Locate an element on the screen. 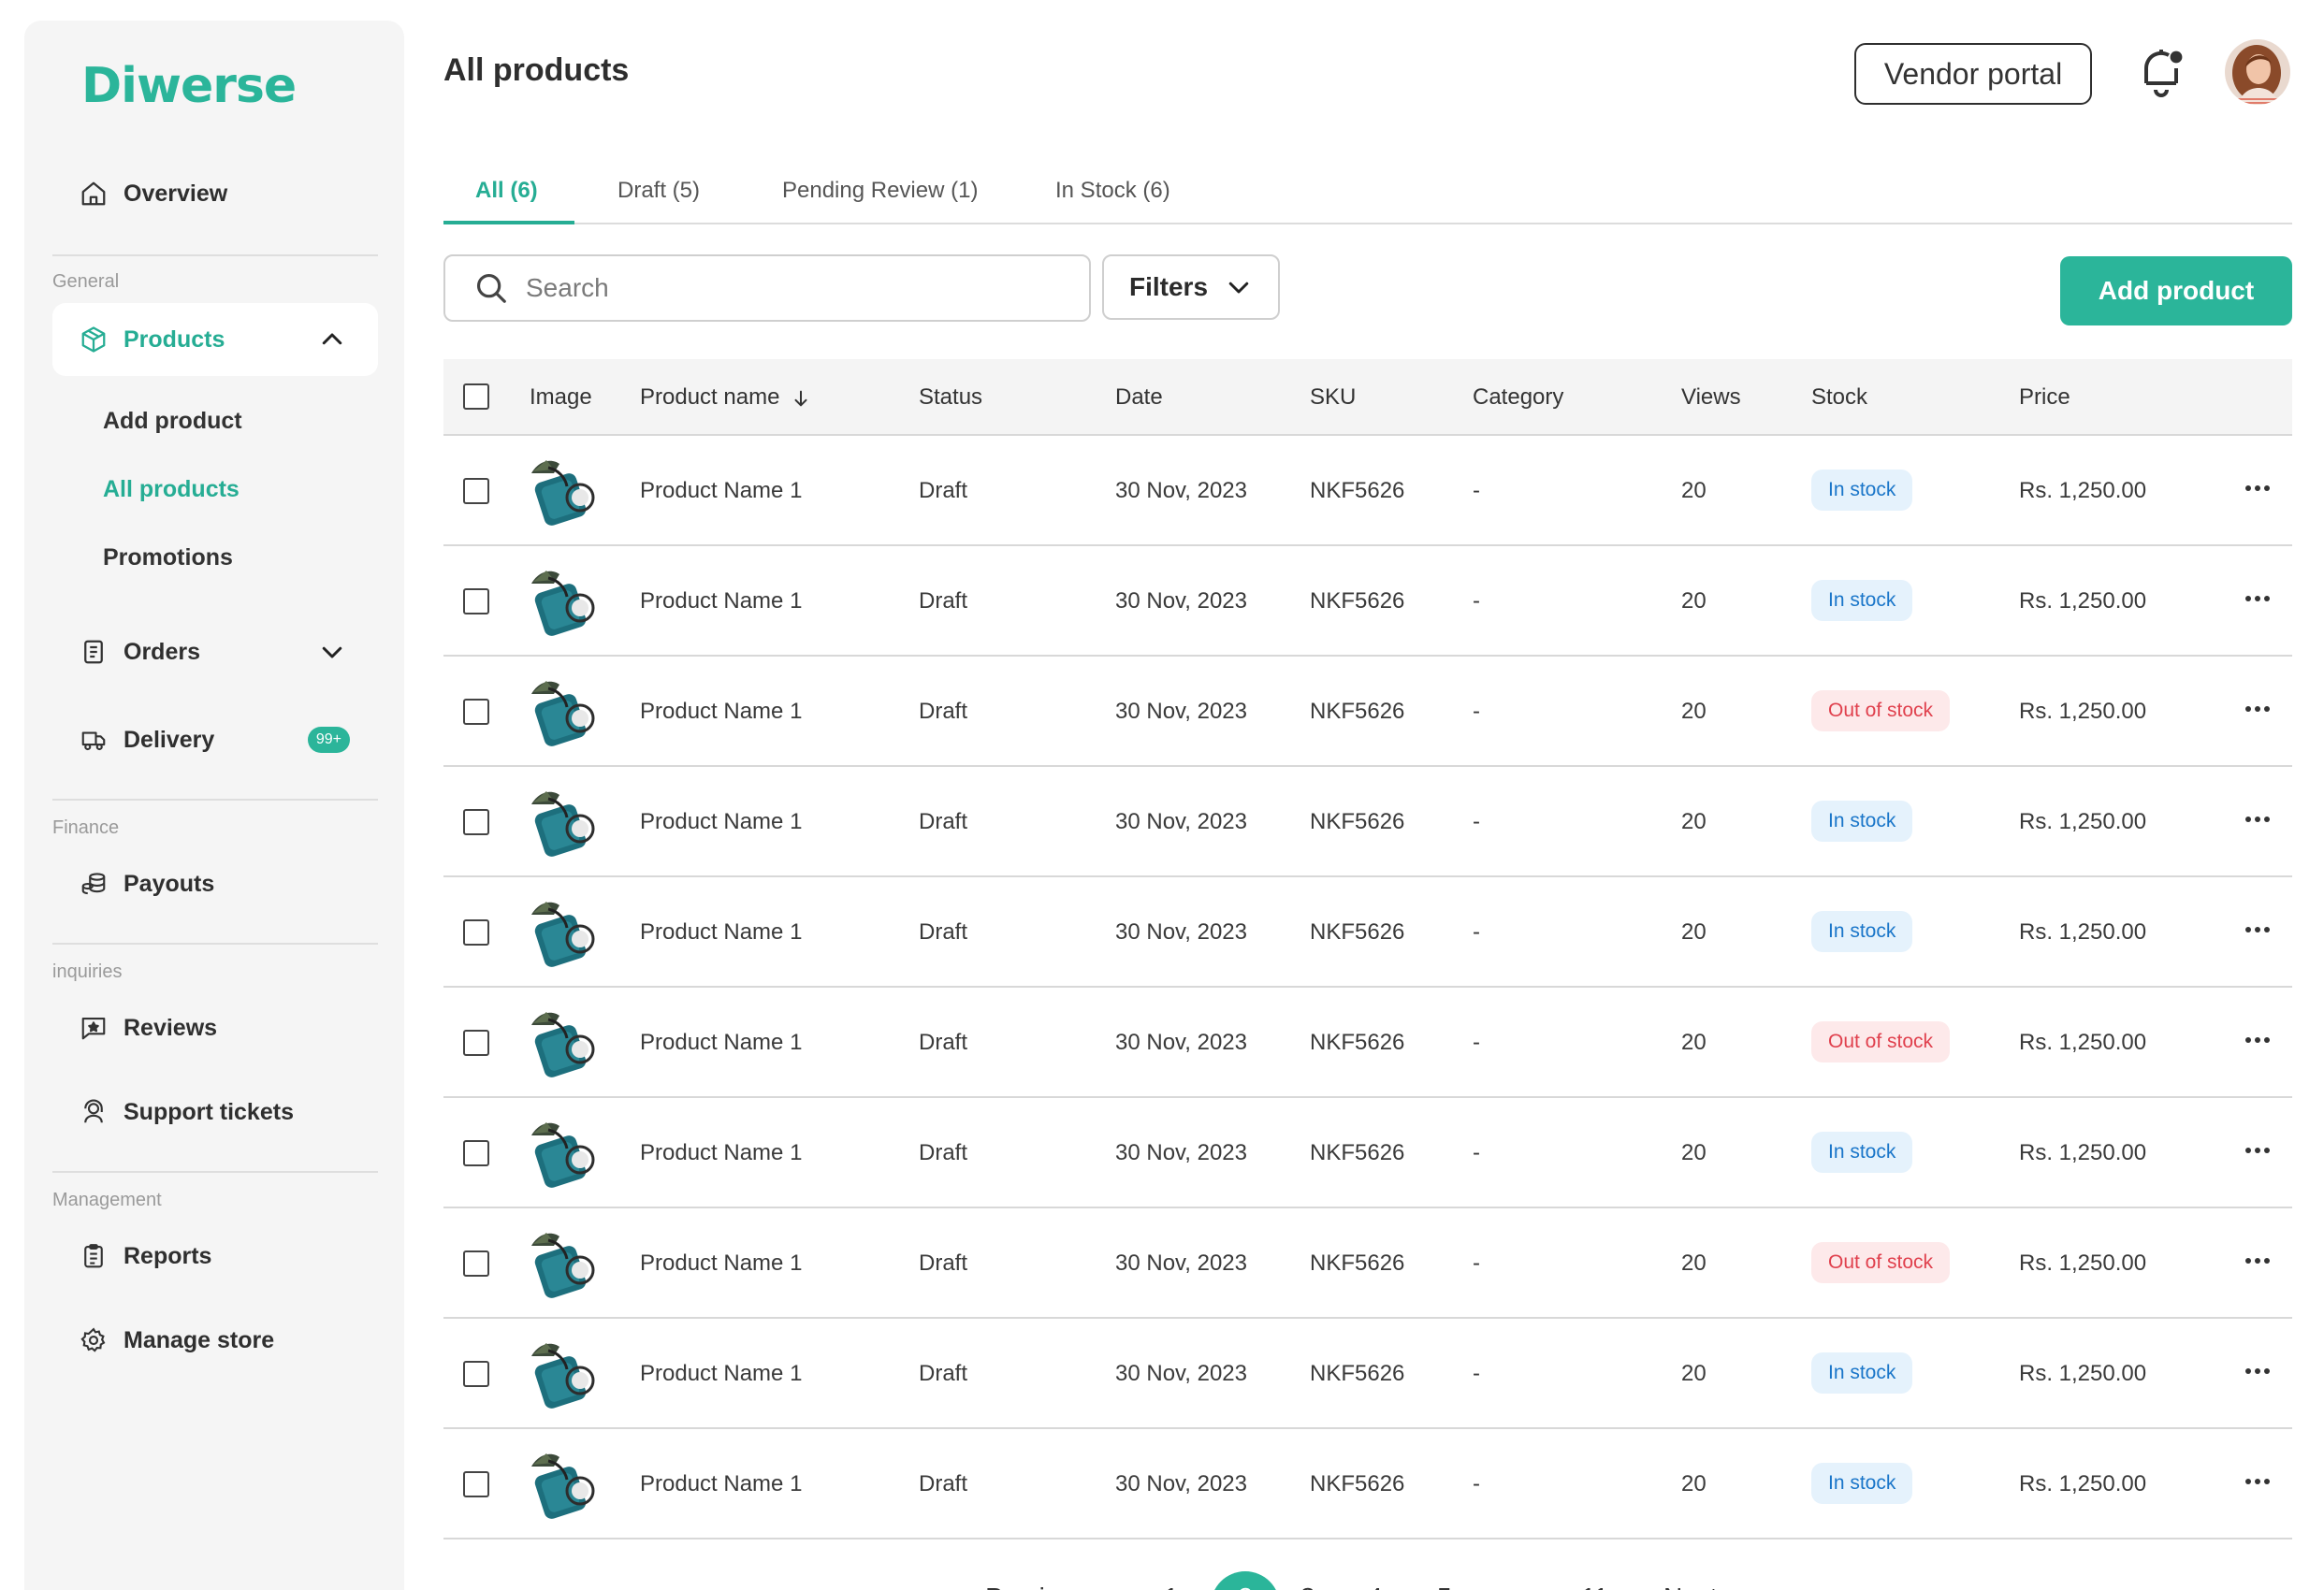  chevron-down-icon is located at coordinates (332, 652).